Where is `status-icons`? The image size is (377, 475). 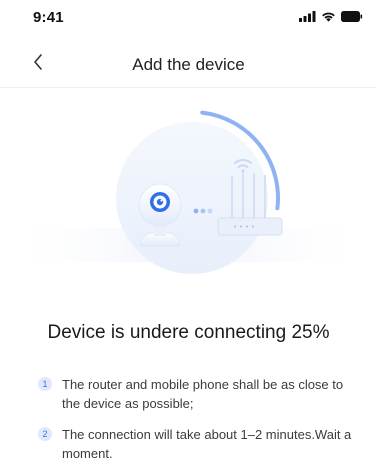
status-icons is located at coordinates (331, 16).